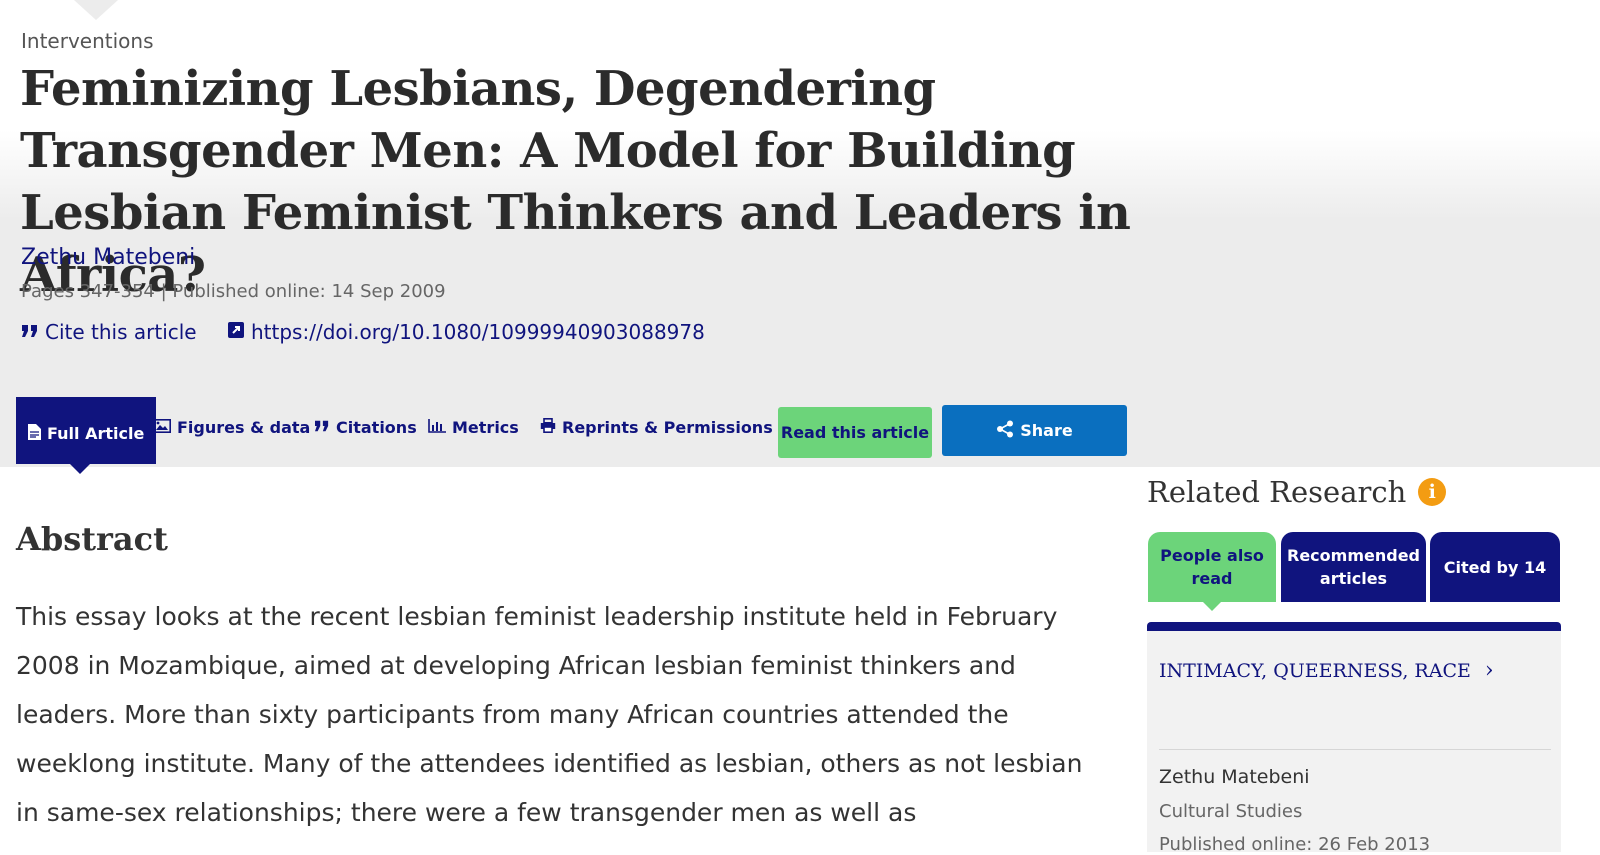  Describe the element at coordinates (108, 257) in the screenshot. I see `author-link: Zethu Matebeni` at that location.